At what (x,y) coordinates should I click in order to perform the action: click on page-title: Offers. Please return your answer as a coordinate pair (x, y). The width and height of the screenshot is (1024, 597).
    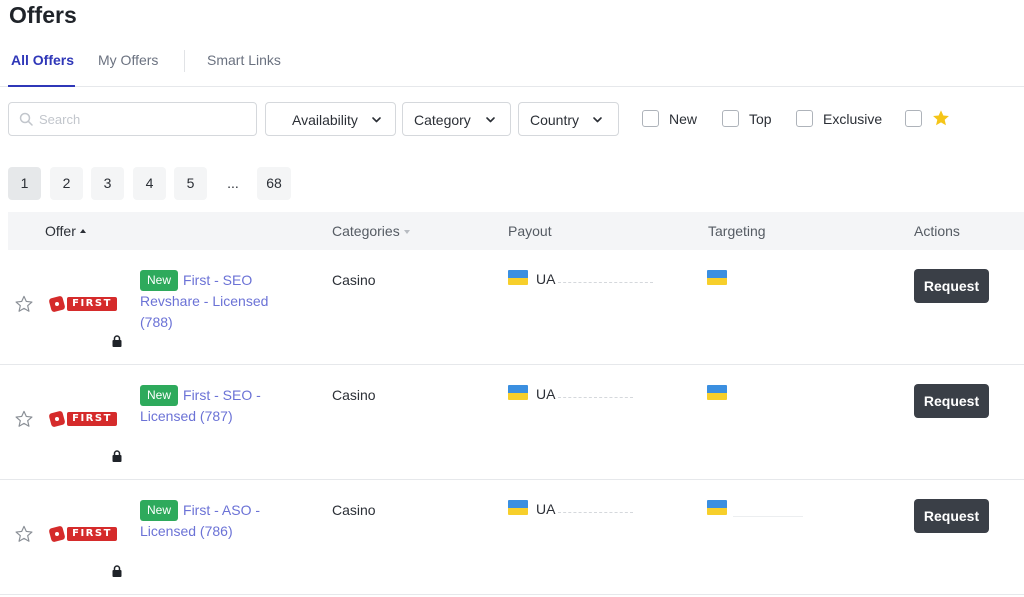
    Looking at the image, I should click on (43, 15).